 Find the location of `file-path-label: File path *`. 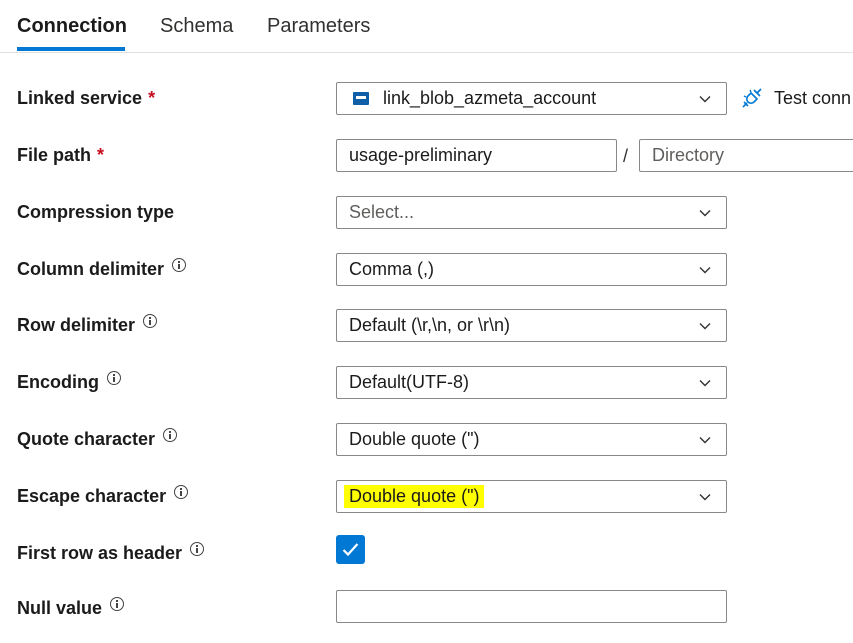

file-path-label: File path * is located at coordinates (60, 155).